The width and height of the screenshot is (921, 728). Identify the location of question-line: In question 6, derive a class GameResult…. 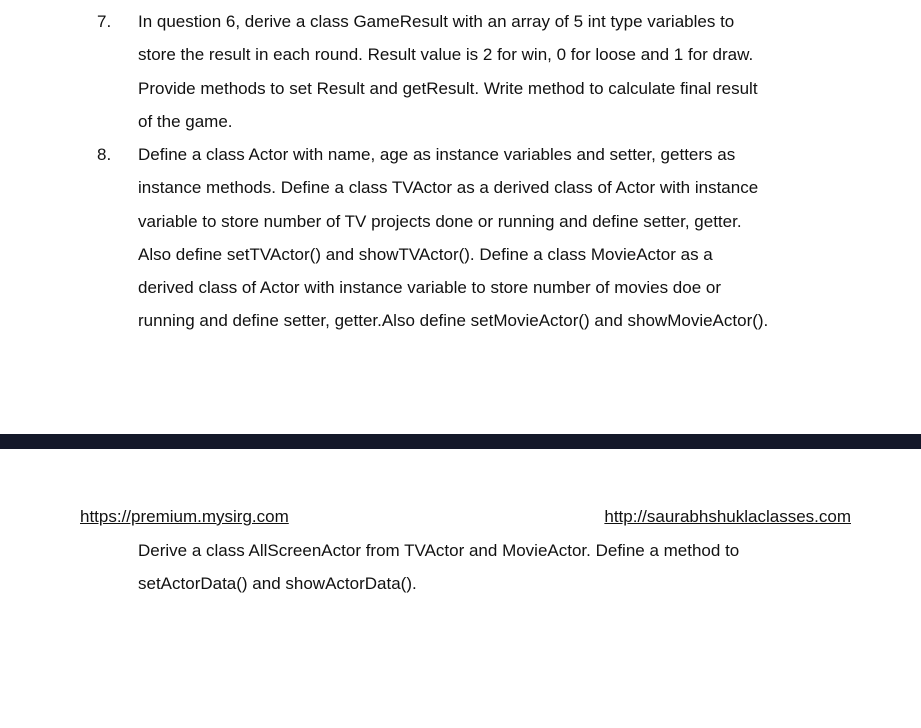
(436, 21).